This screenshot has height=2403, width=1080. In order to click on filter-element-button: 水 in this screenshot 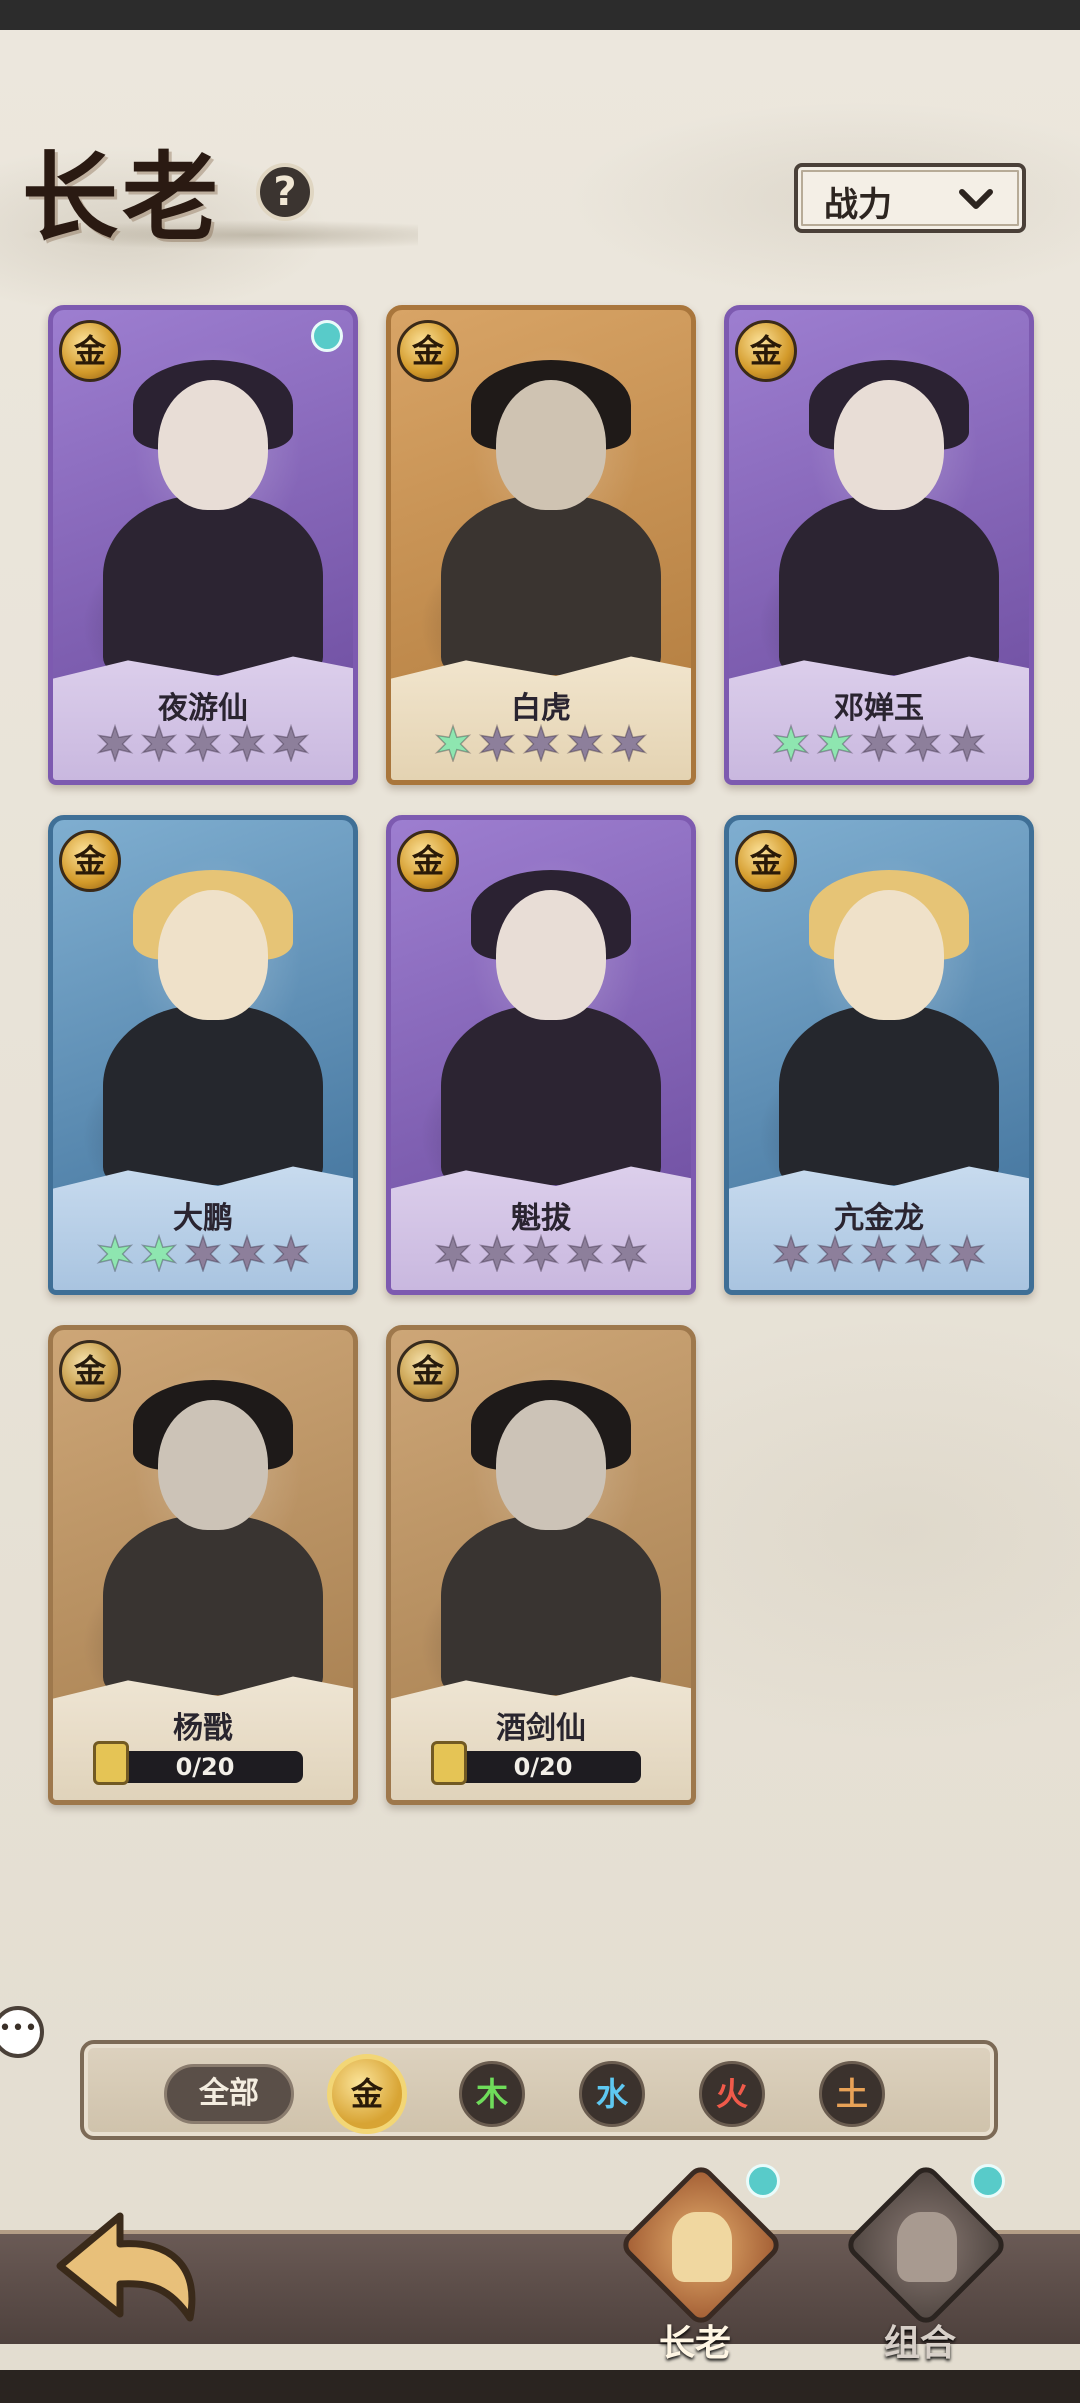, I will do `click(612, 2094)`.